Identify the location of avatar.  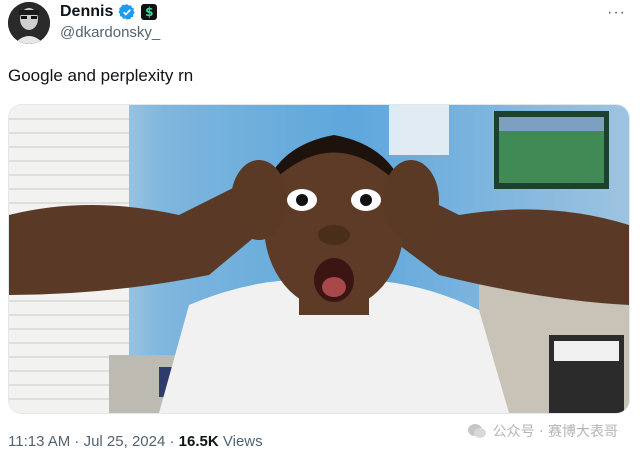
(29, 23).